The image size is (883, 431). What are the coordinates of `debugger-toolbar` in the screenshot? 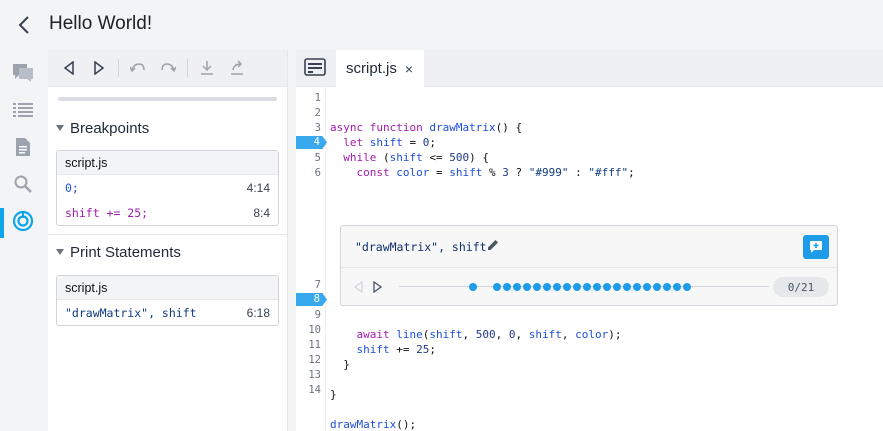 It's located at (167, 68).